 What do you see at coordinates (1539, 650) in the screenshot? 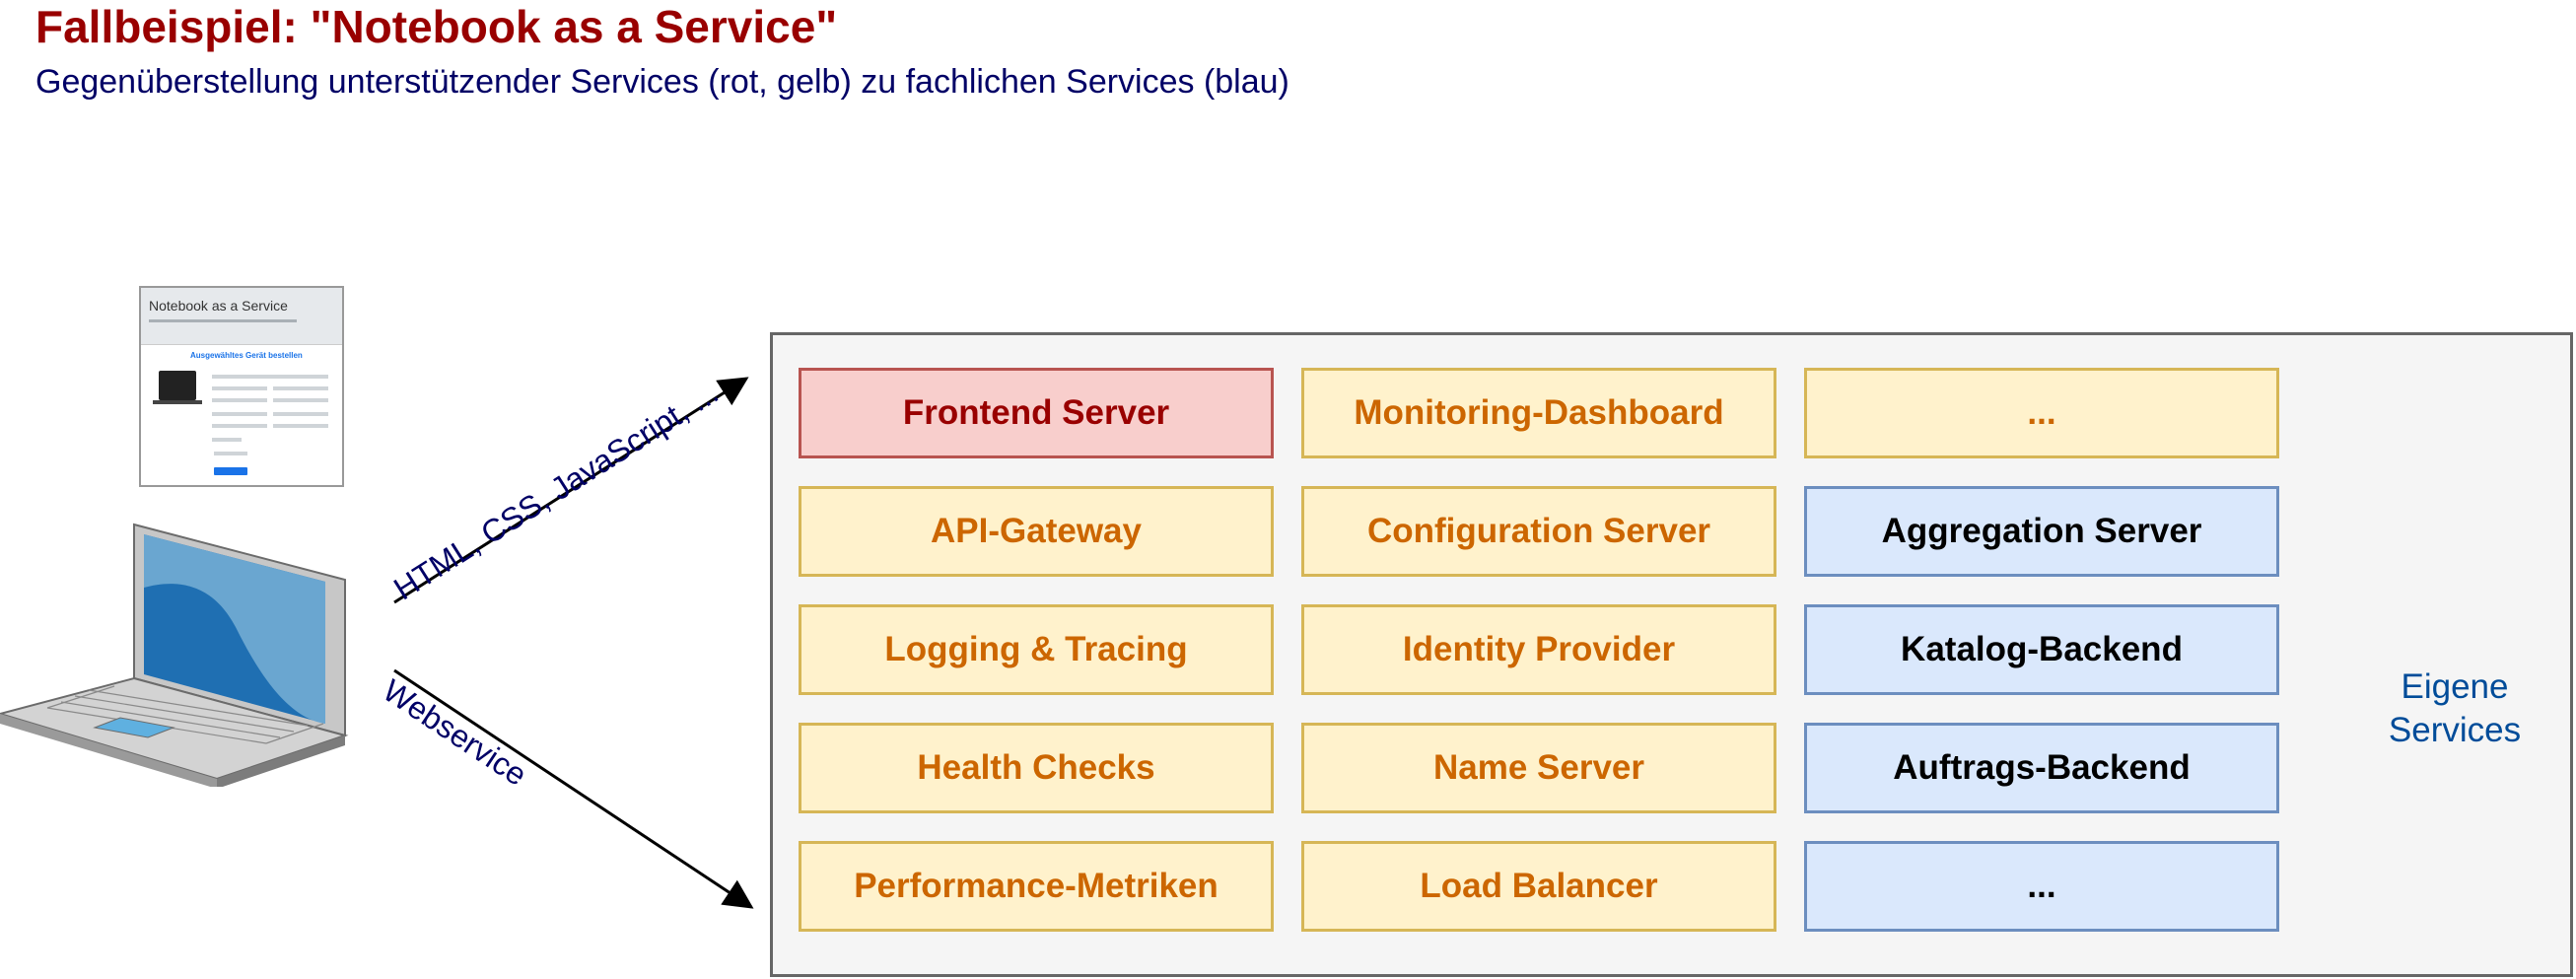
I see `service-identity-provider: Identity Provider` at bounding box center [1539, 650].